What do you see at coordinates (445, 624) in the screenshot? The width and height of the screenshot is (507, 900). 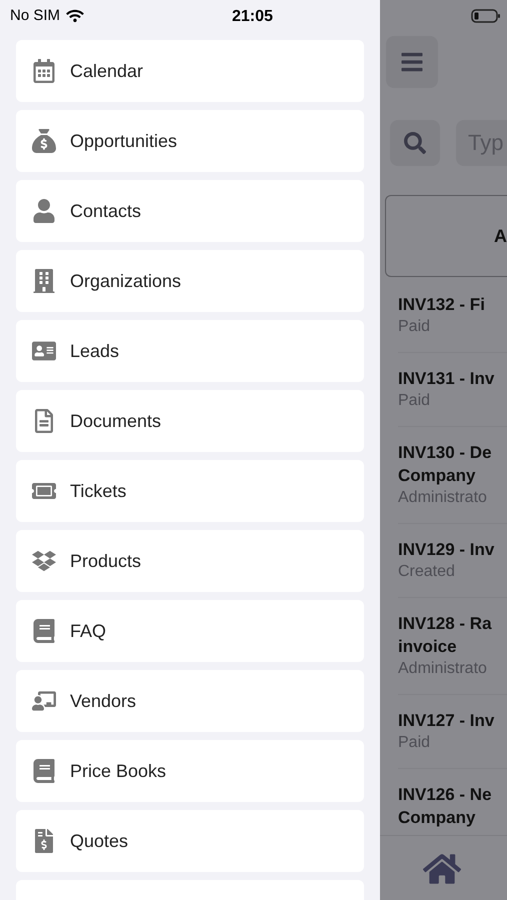 I see `invoice-title: INV128 - Ra` at bounding box center [445, 624].